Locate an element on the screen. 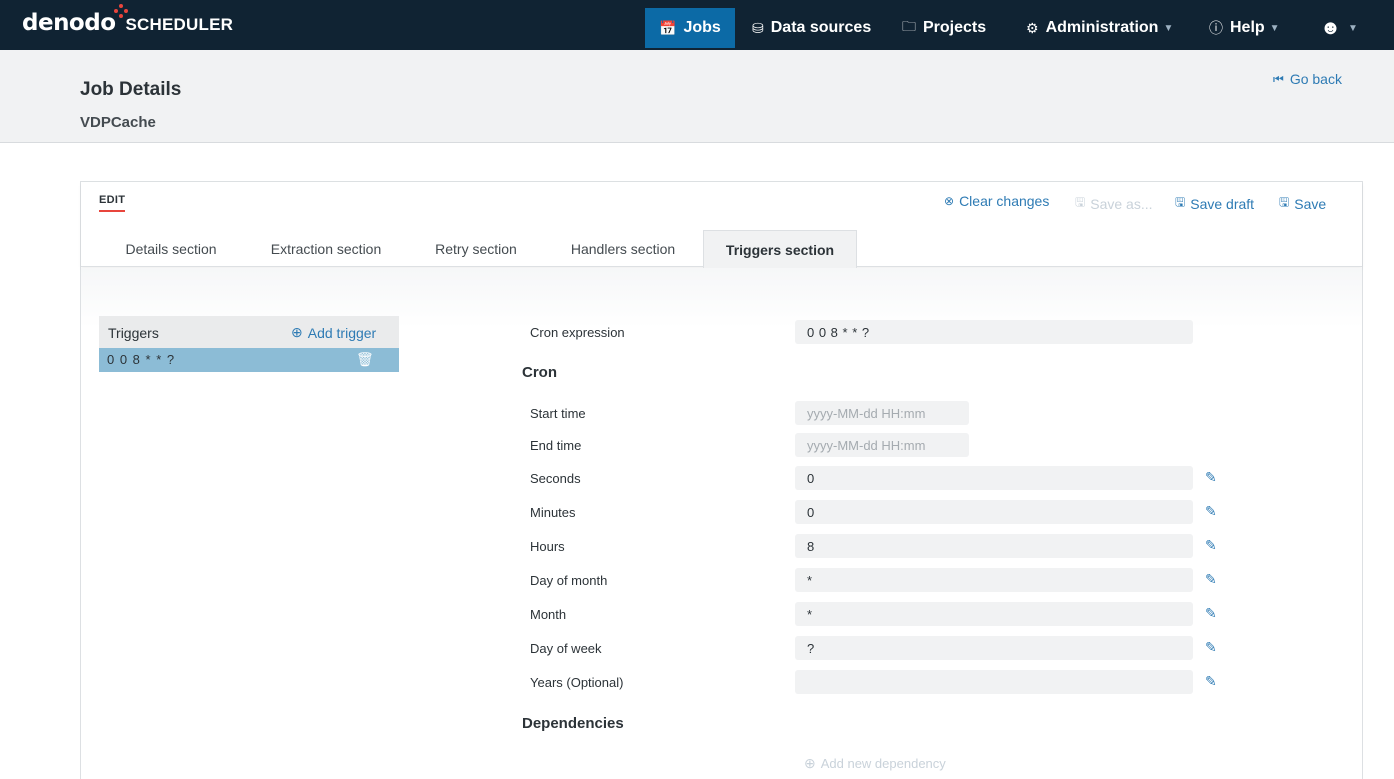 This screenshot has width=1394, height=779. start-time-label: Start time is located at coordinates (558, 413).